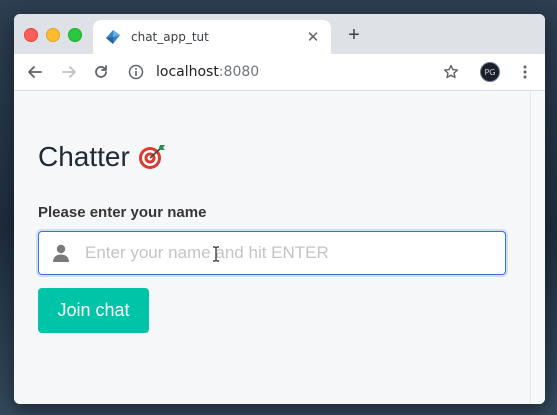 The image size is (557, 415). Describe the element at coordinates (313, 37) in the screenshot. I see `close-tab-icon: ✕` at that location.